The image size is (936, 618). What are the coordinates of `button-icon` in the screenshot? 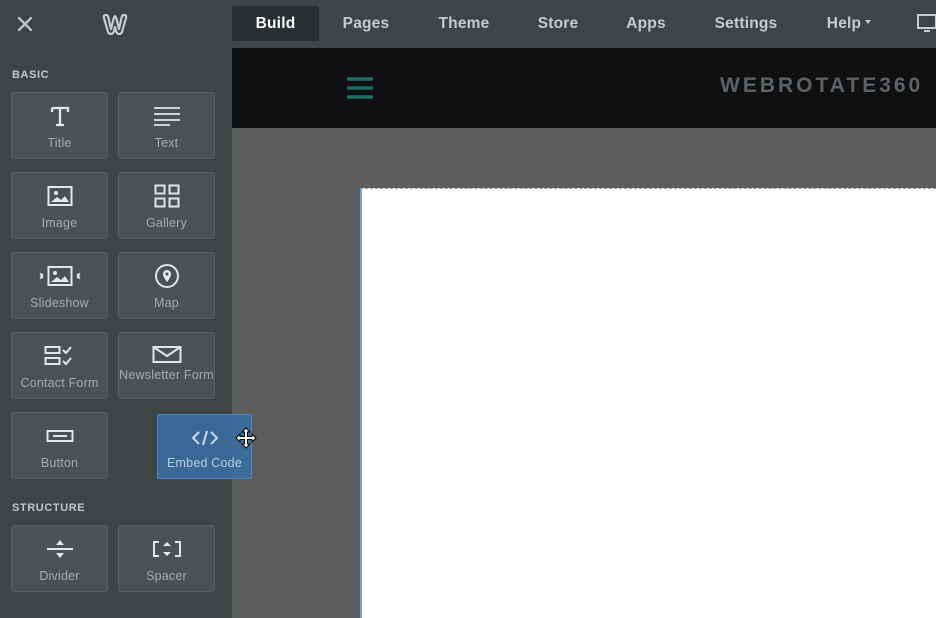 It's located at (59, 436).